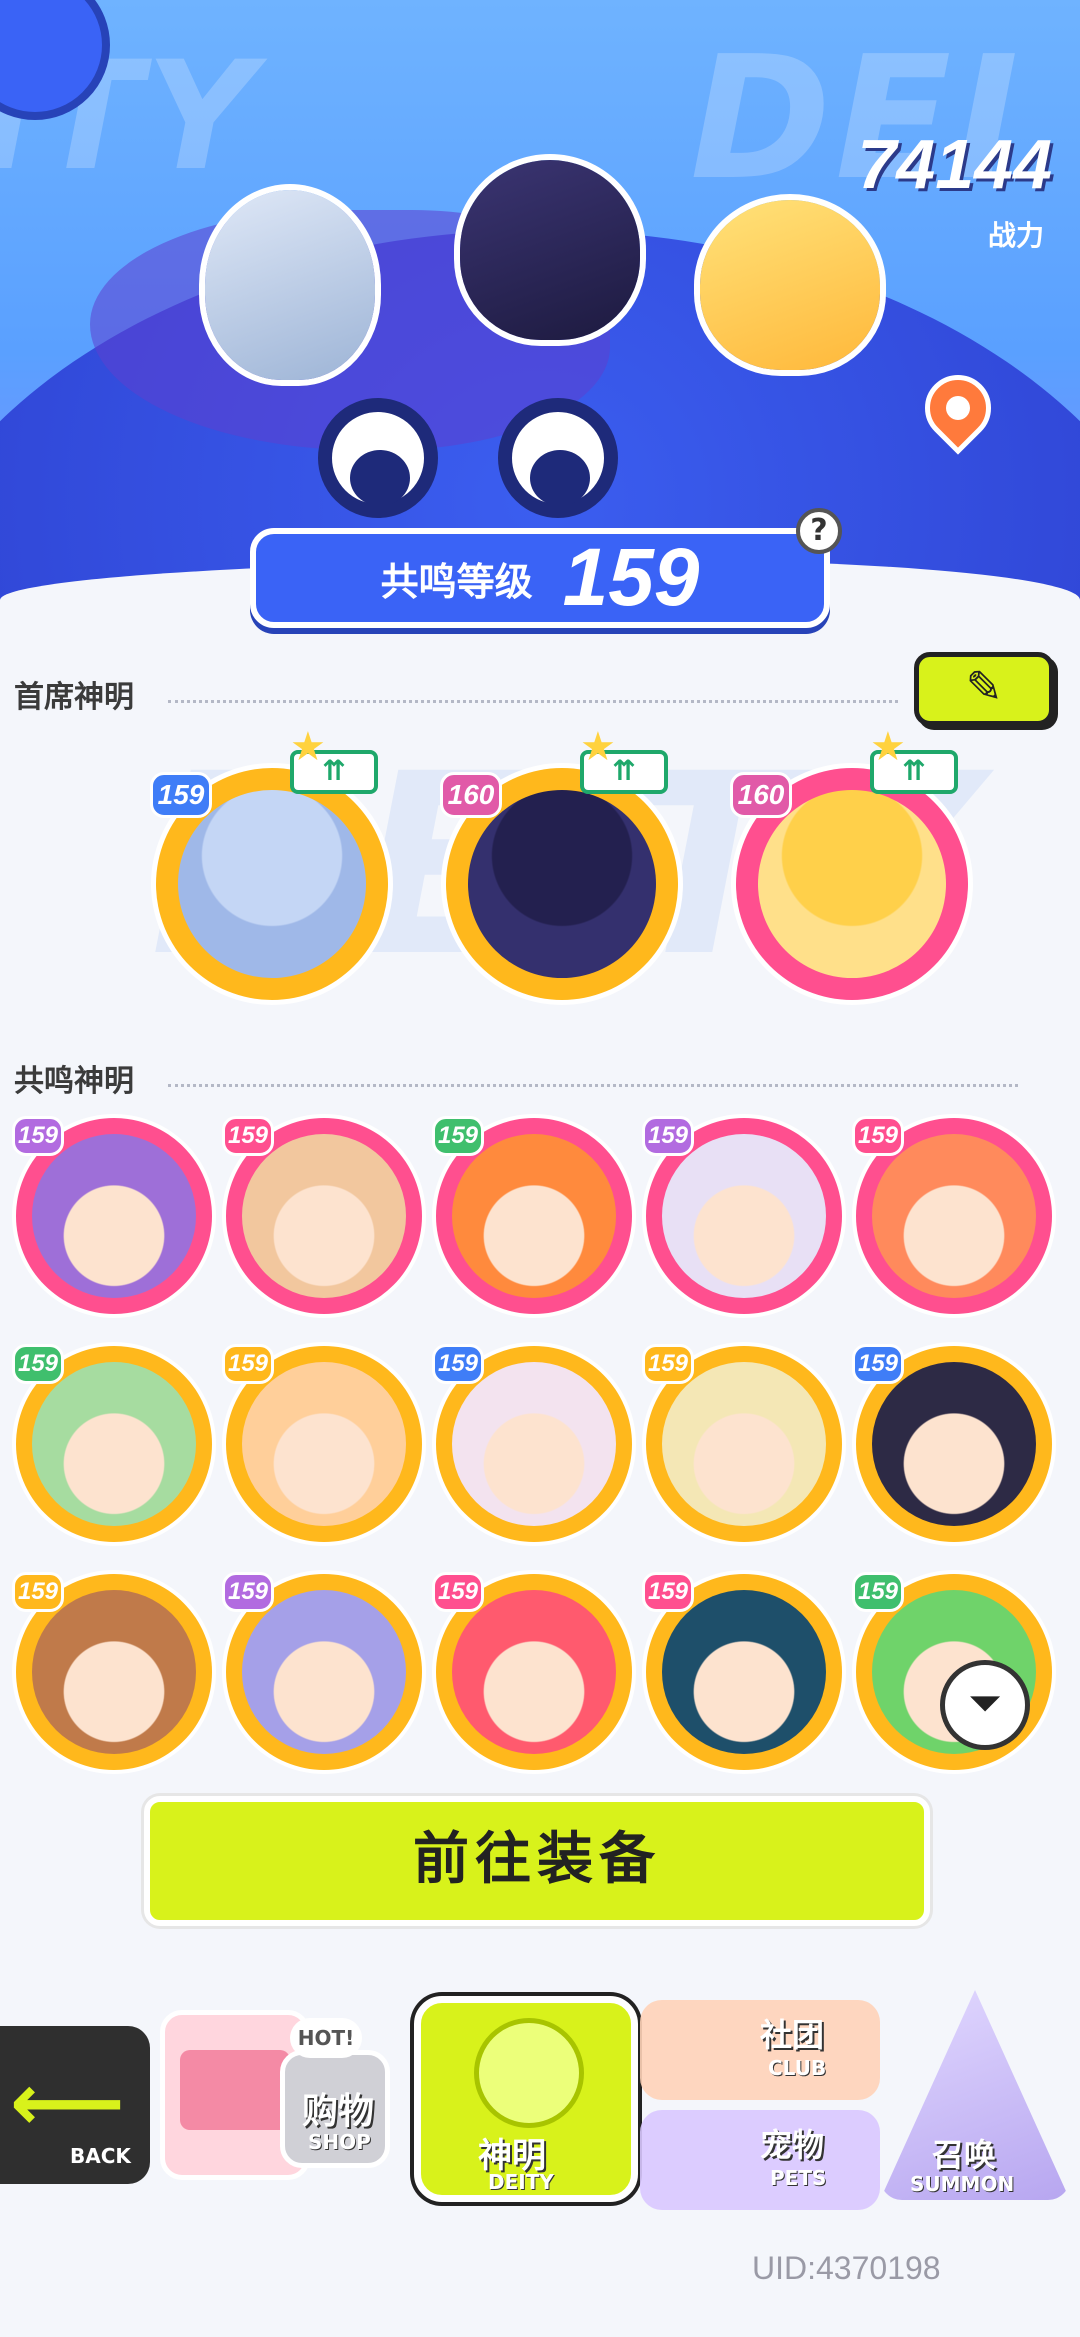  I want to click on deity-tab: 神明 DEITY, so click(526, 2093).